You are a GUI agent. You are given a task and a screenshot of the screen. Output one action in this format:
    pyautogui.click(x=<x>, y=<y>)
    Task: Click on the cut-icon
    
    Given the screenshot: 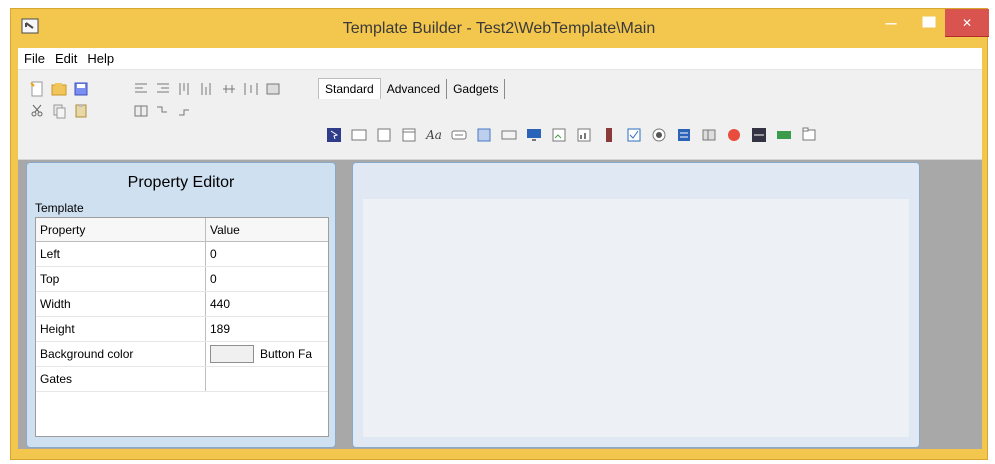 What is the action you would take?
    pyautogui.click(x=37, y=111)
    